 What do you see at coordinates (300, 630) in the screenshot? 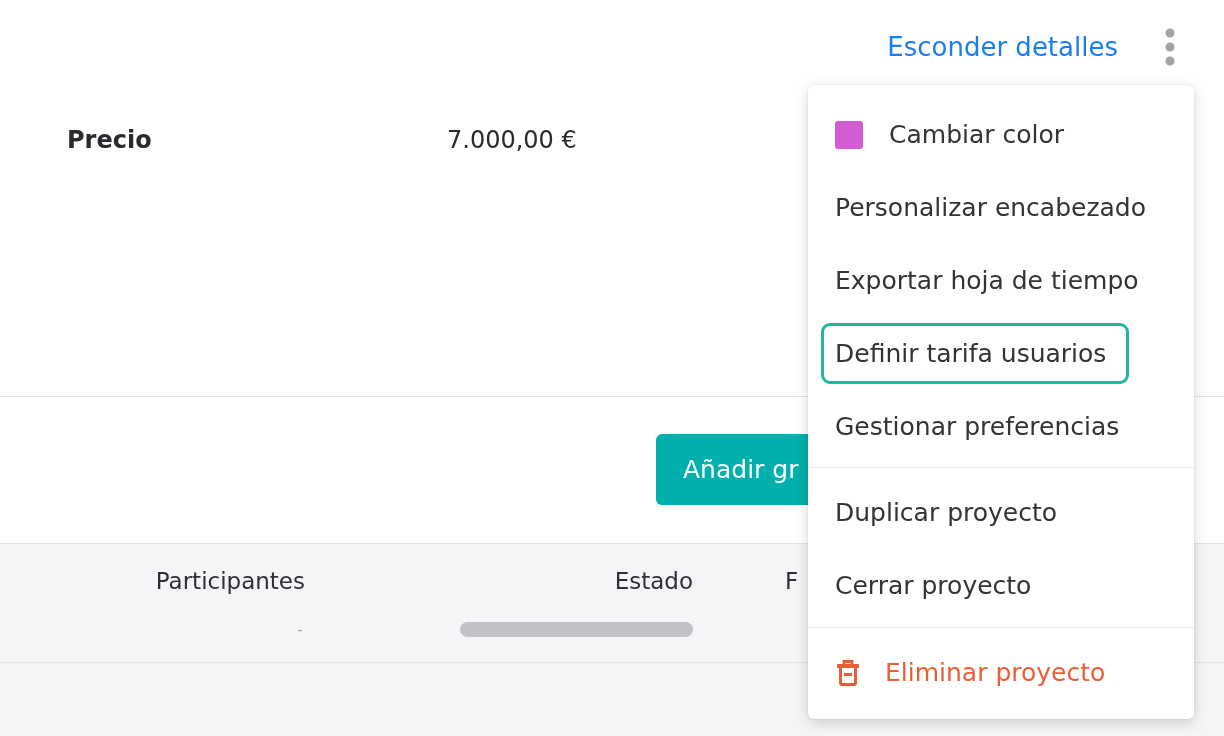
I see `participants-cell: -` at bounding box center [300, 630].